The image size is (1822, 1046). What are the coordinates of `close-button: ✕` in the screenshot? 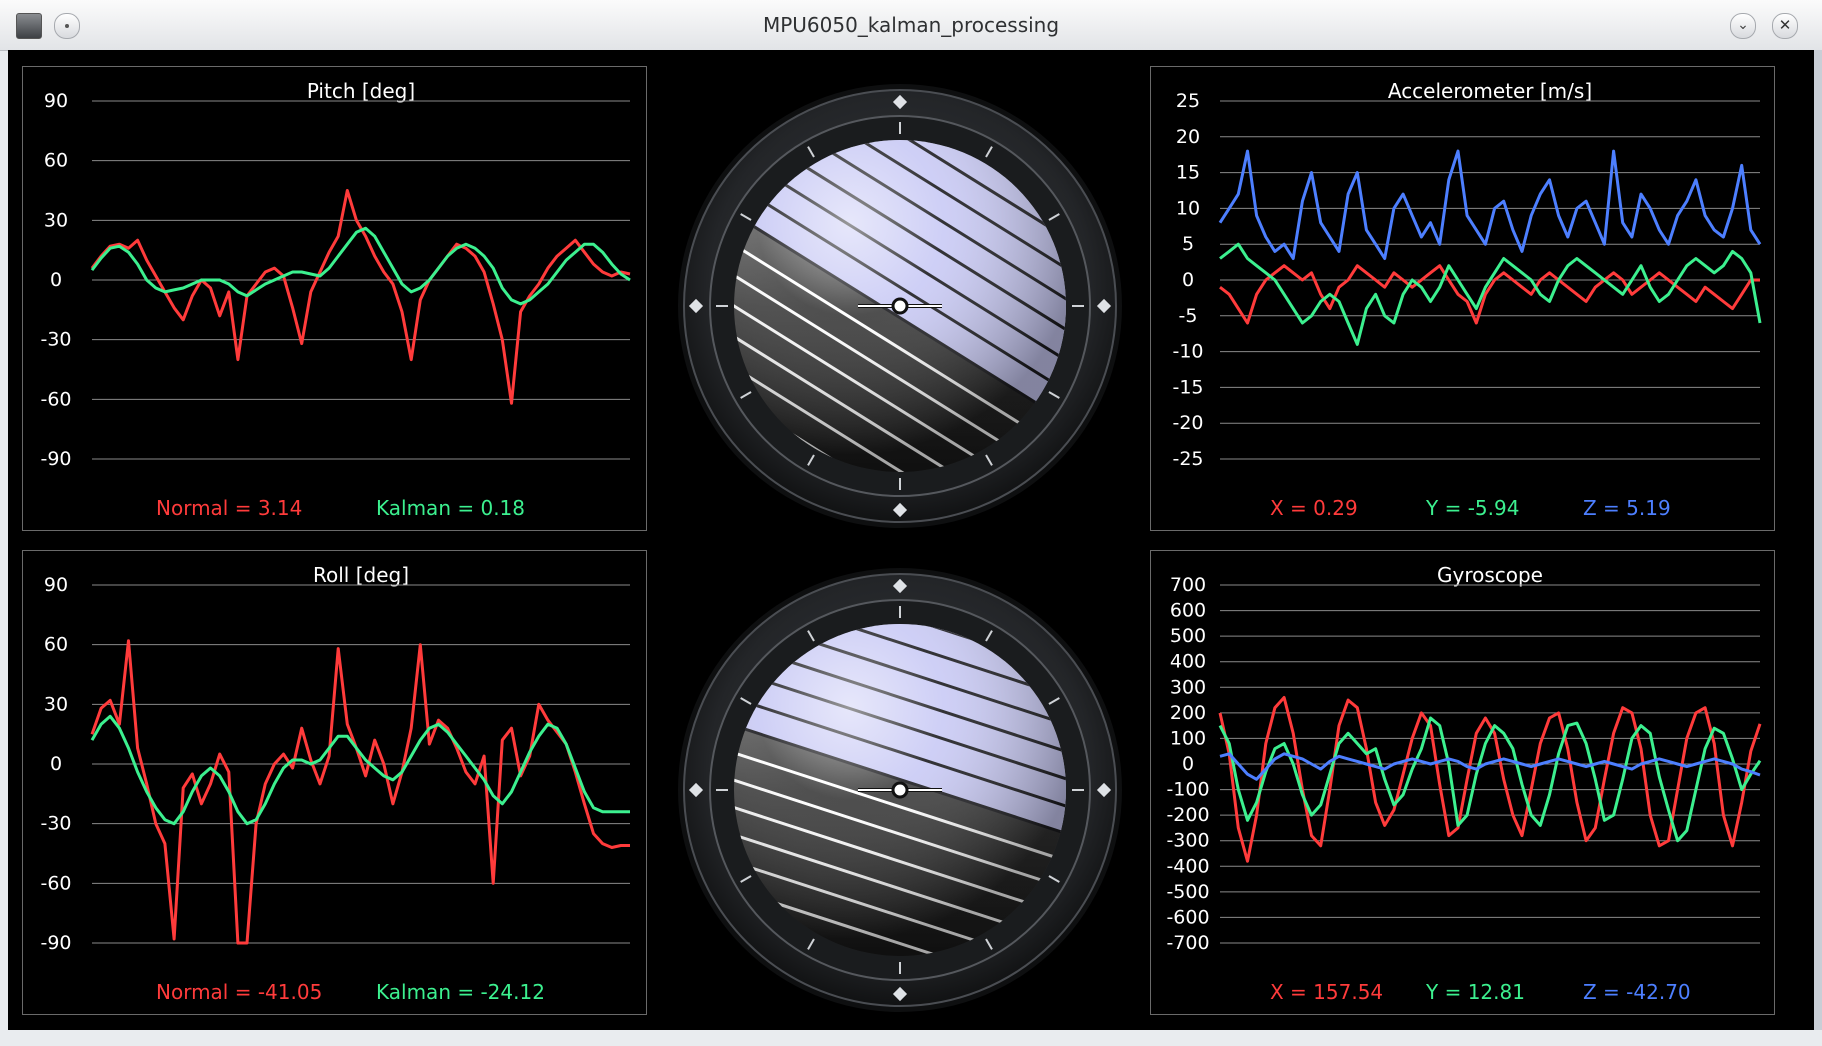 It's located at (1785, 26).